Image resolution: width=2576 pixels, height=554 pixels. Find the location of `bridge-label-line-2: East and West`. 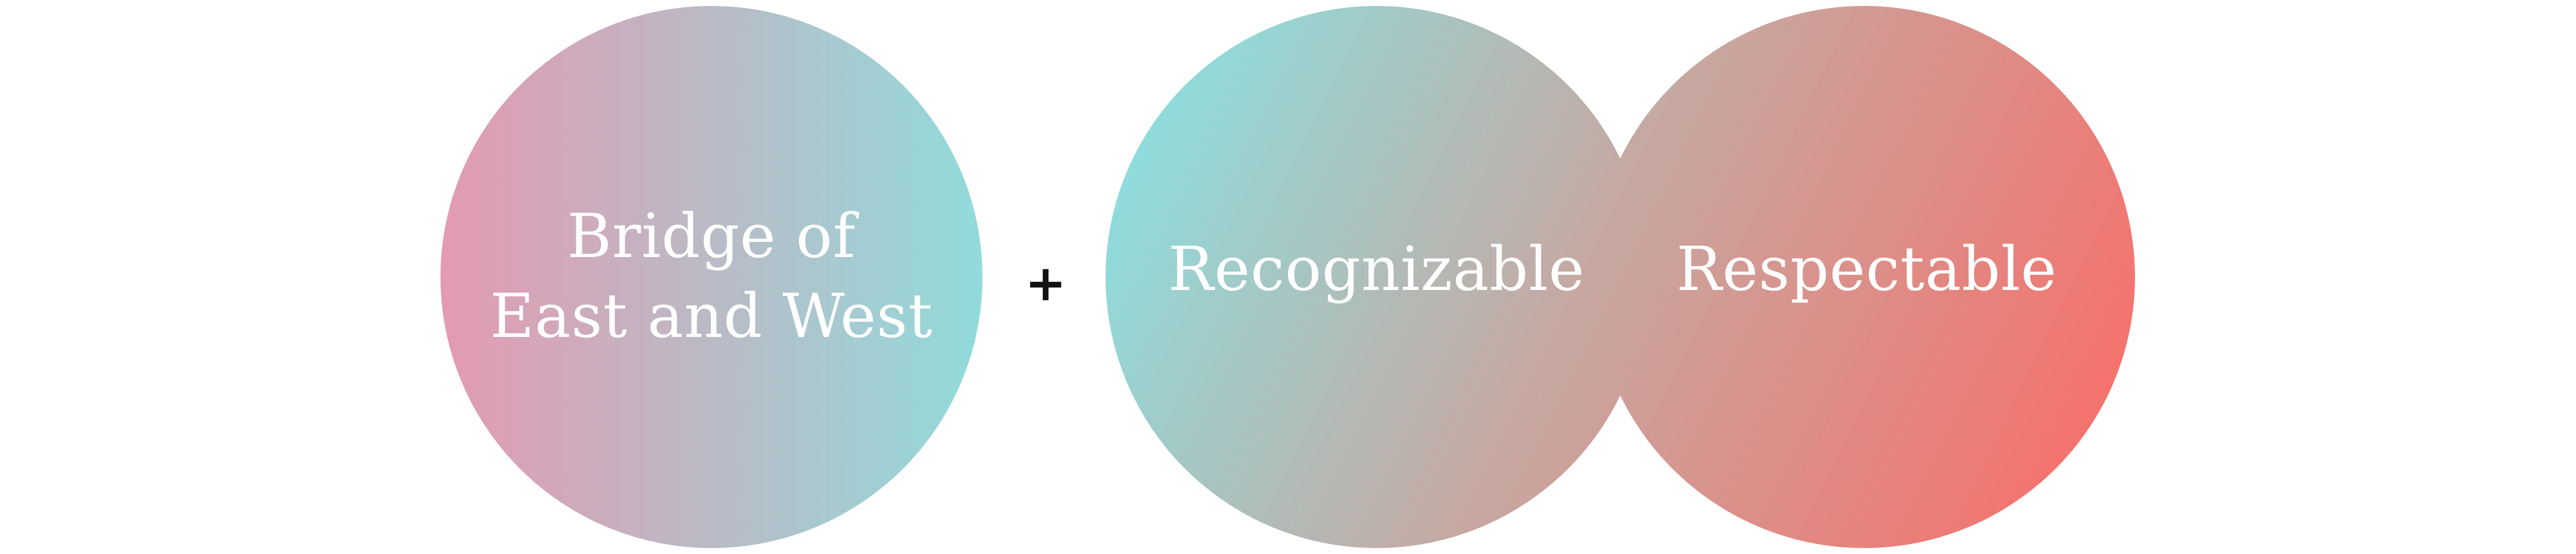

bridge-label-line-2: East and West is located at coordinates (712, 316).